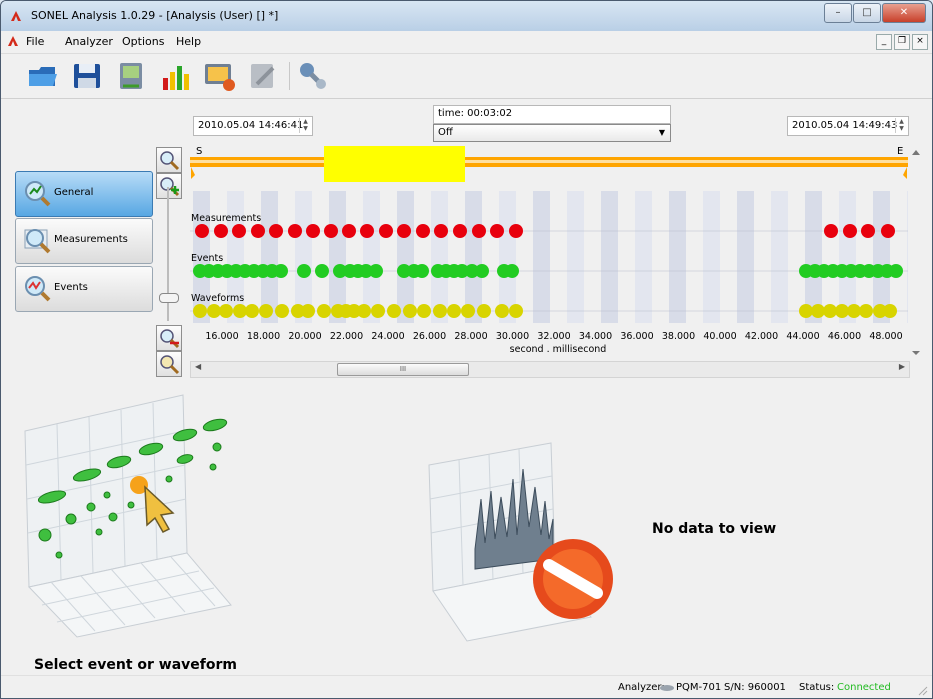 The height and width of the screenshot is (699, 933). I want to click on menu-options: Options, so click(143, 41).